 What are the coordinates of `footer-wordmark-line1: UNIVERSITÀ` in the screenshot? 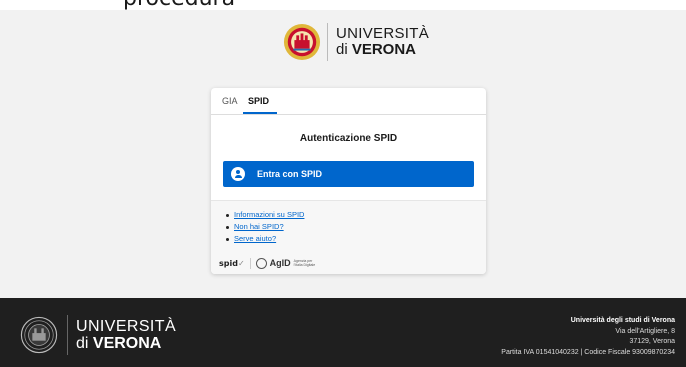 It's located at (126, 326).